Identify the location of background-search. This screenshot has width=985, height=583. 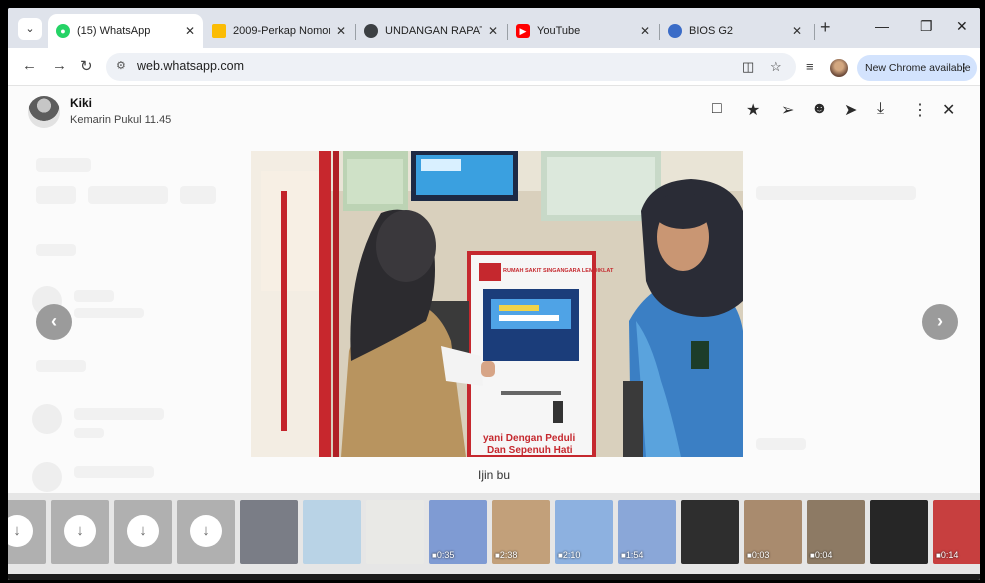
(63, 165).